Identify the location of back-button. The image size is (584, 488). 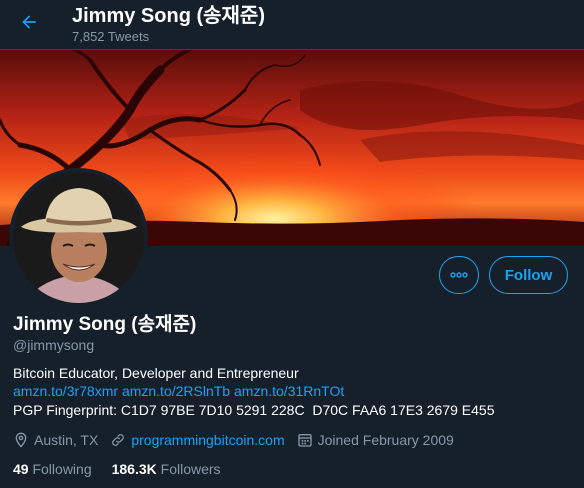
(29, 22).